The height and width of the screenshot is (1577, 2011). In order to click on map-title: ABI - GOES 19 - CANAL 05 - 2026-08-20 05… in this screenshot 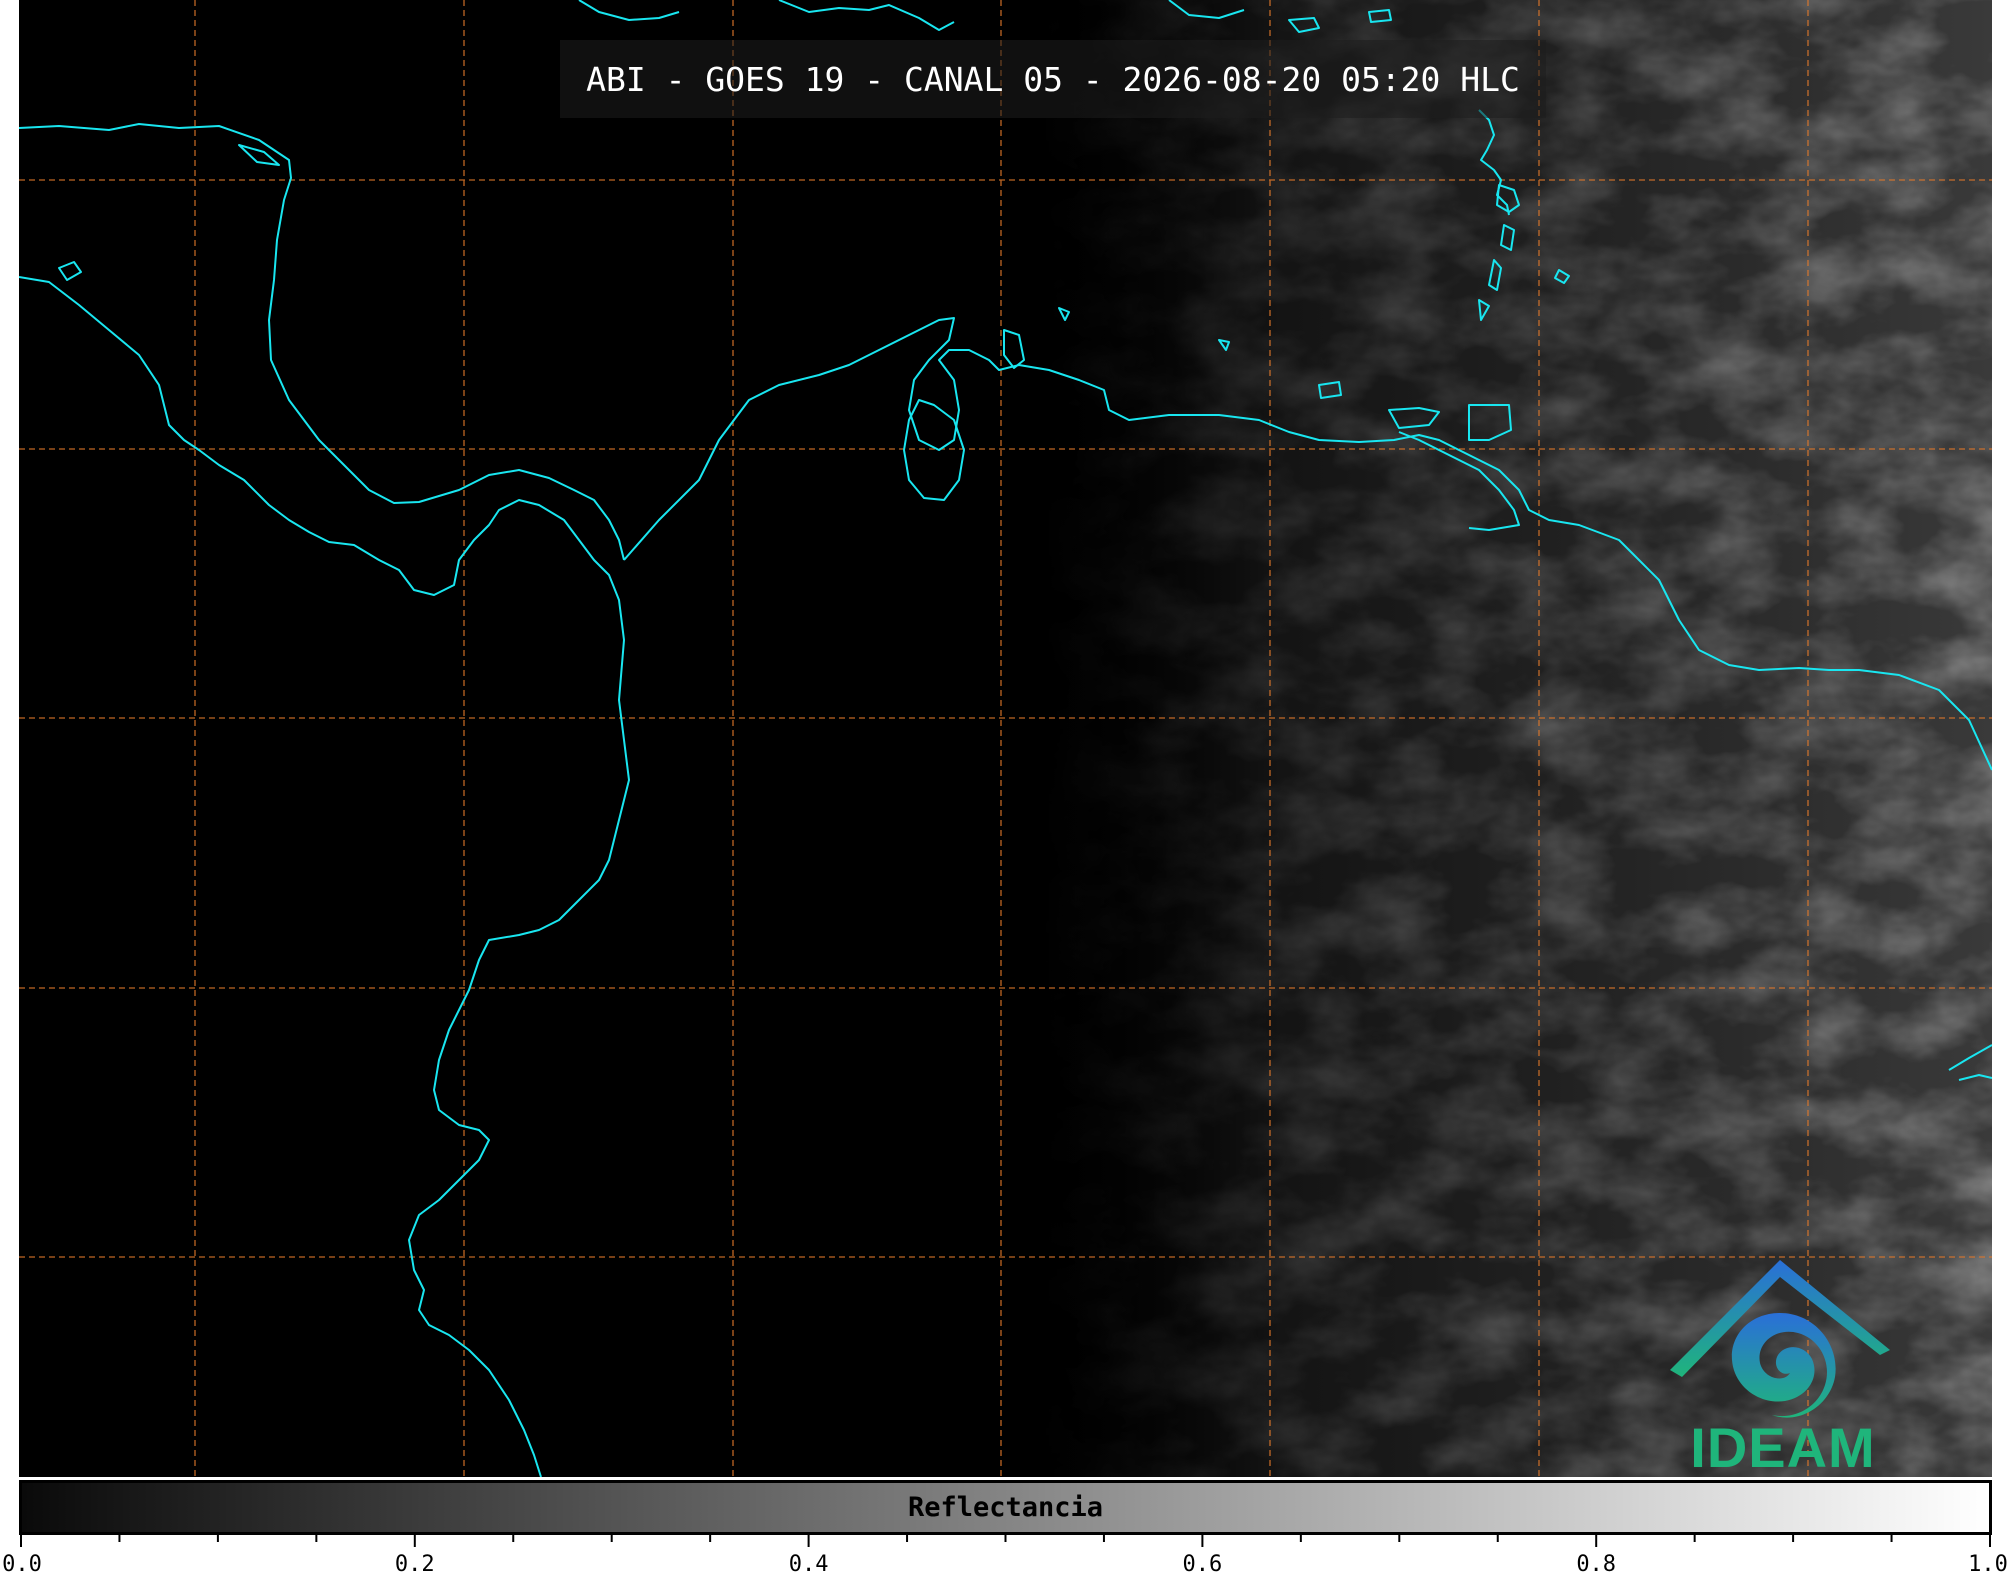, I will do `click(1053, 79)`.